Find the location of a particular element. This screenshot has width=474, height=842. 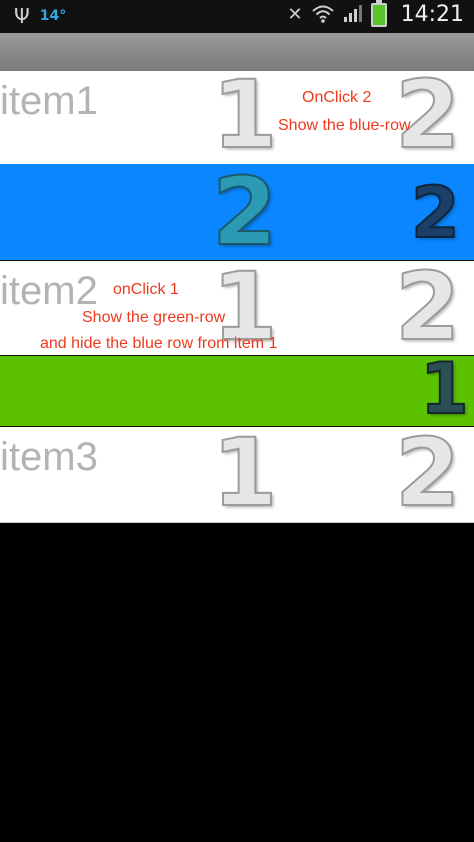

annotation-text: OnClick 2 is located at coordinates (337, 97).